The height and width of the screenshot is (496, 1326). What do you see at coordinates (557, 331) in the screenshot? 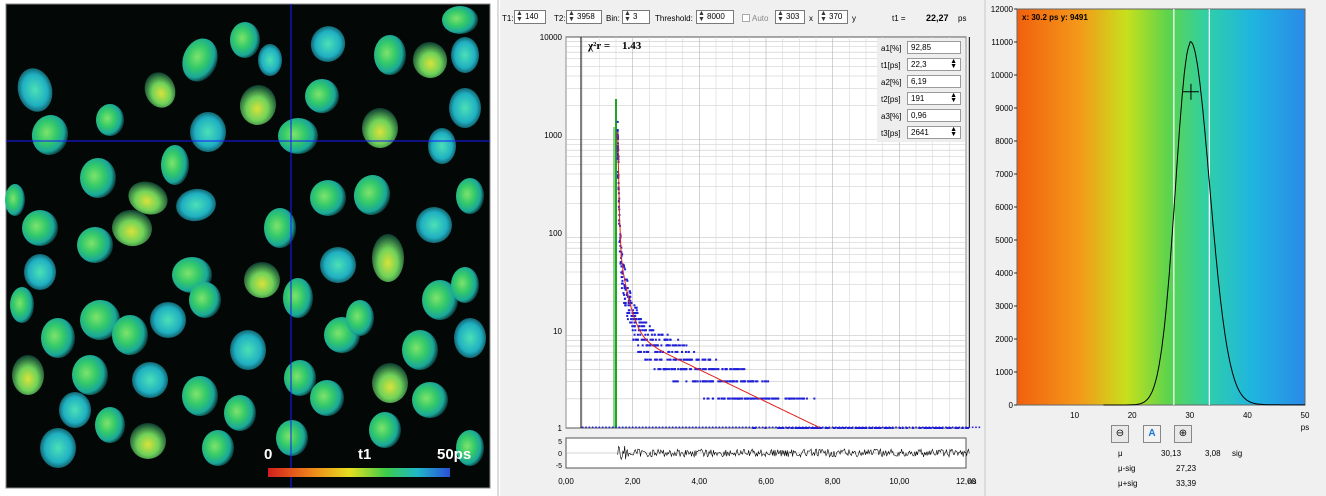
I see `y-tick-label: 10` at bounding box center [557, 331].